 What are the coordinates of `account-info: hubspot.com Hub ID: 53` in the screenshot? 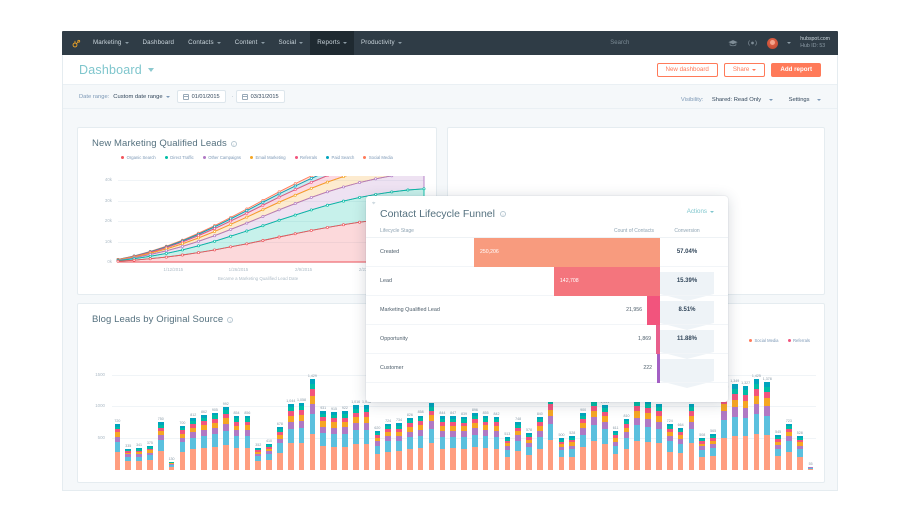 It's located at (815, 42).